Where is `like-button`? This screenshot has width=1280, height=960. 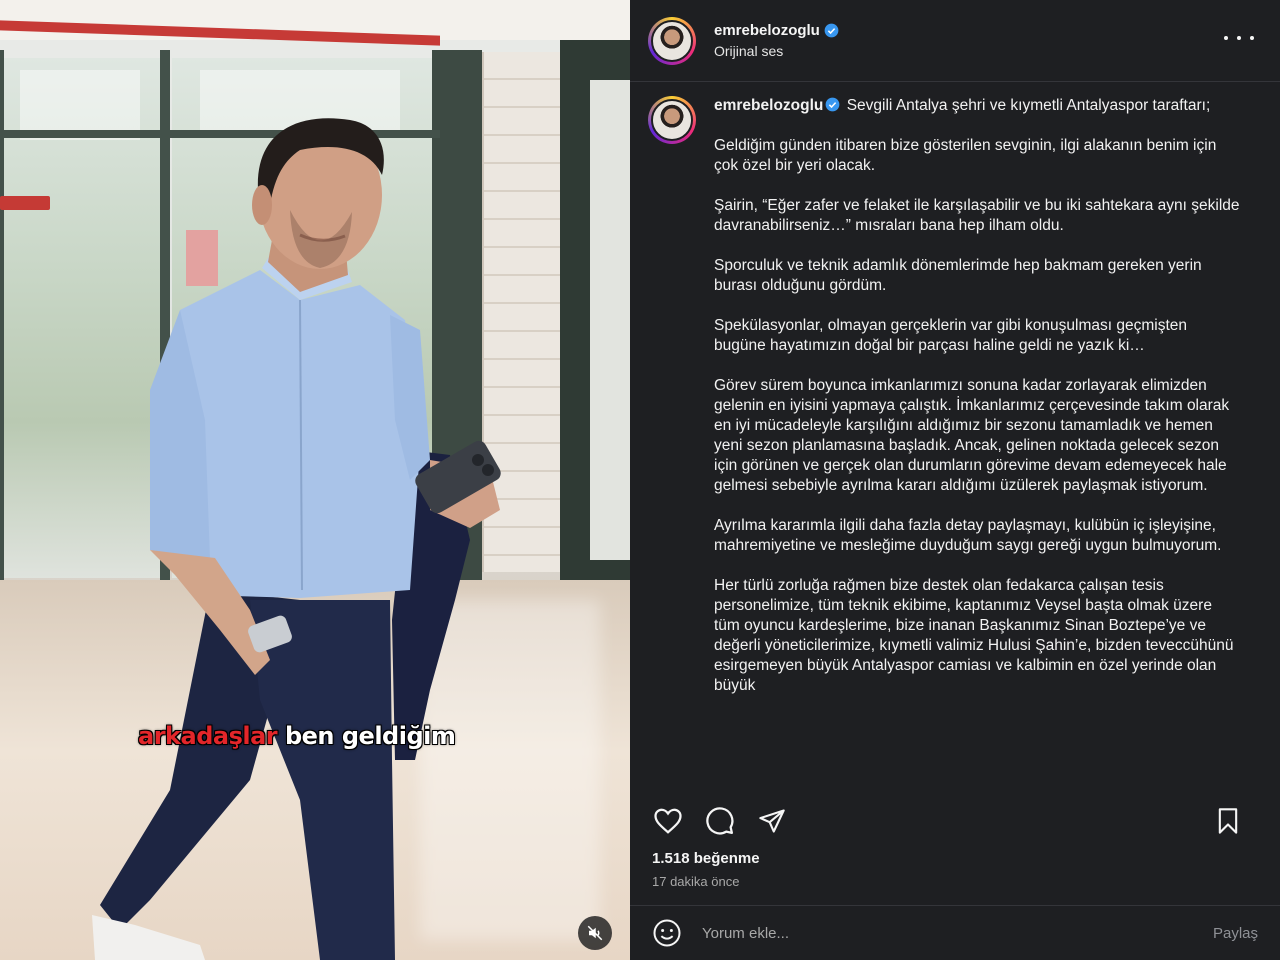 like-button is located at coordinates (668, 821).